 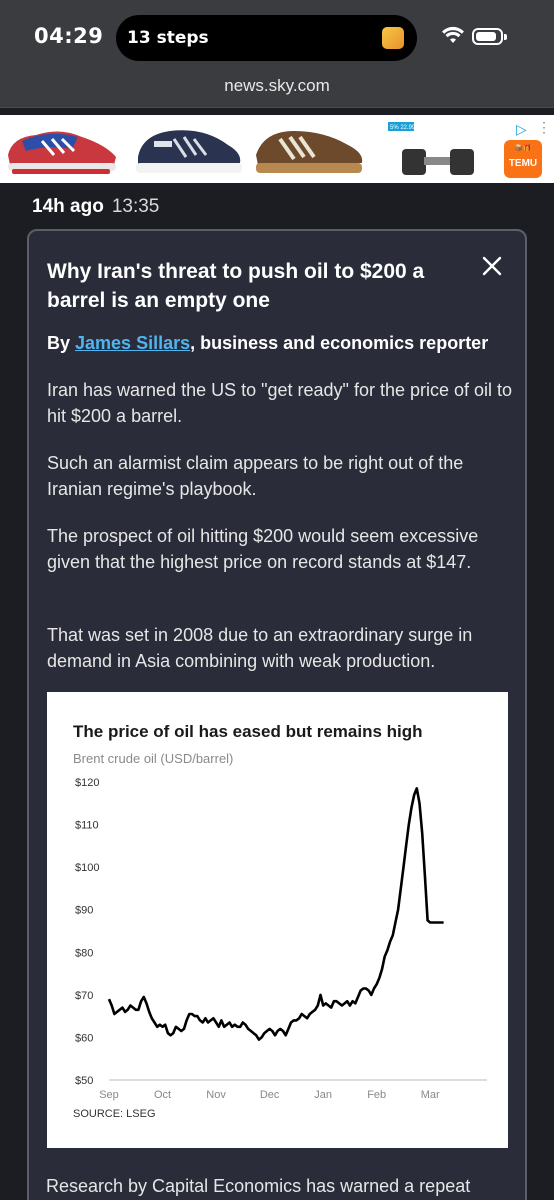 I want to click on ad-shoe-red, so click(x=61, y=149).